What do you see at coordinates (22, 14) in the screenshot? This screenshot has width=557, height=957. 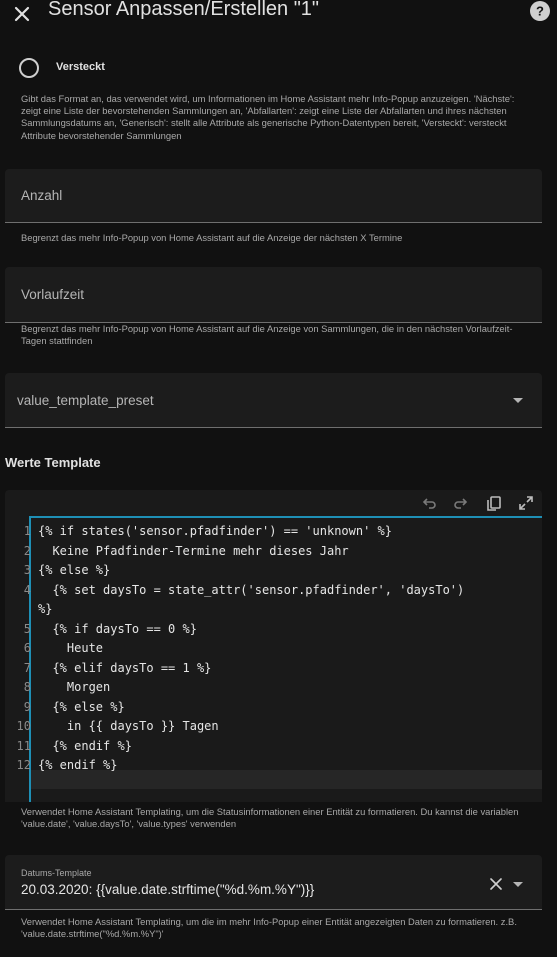 I see `close-icon` at bounding box center [22, 14].